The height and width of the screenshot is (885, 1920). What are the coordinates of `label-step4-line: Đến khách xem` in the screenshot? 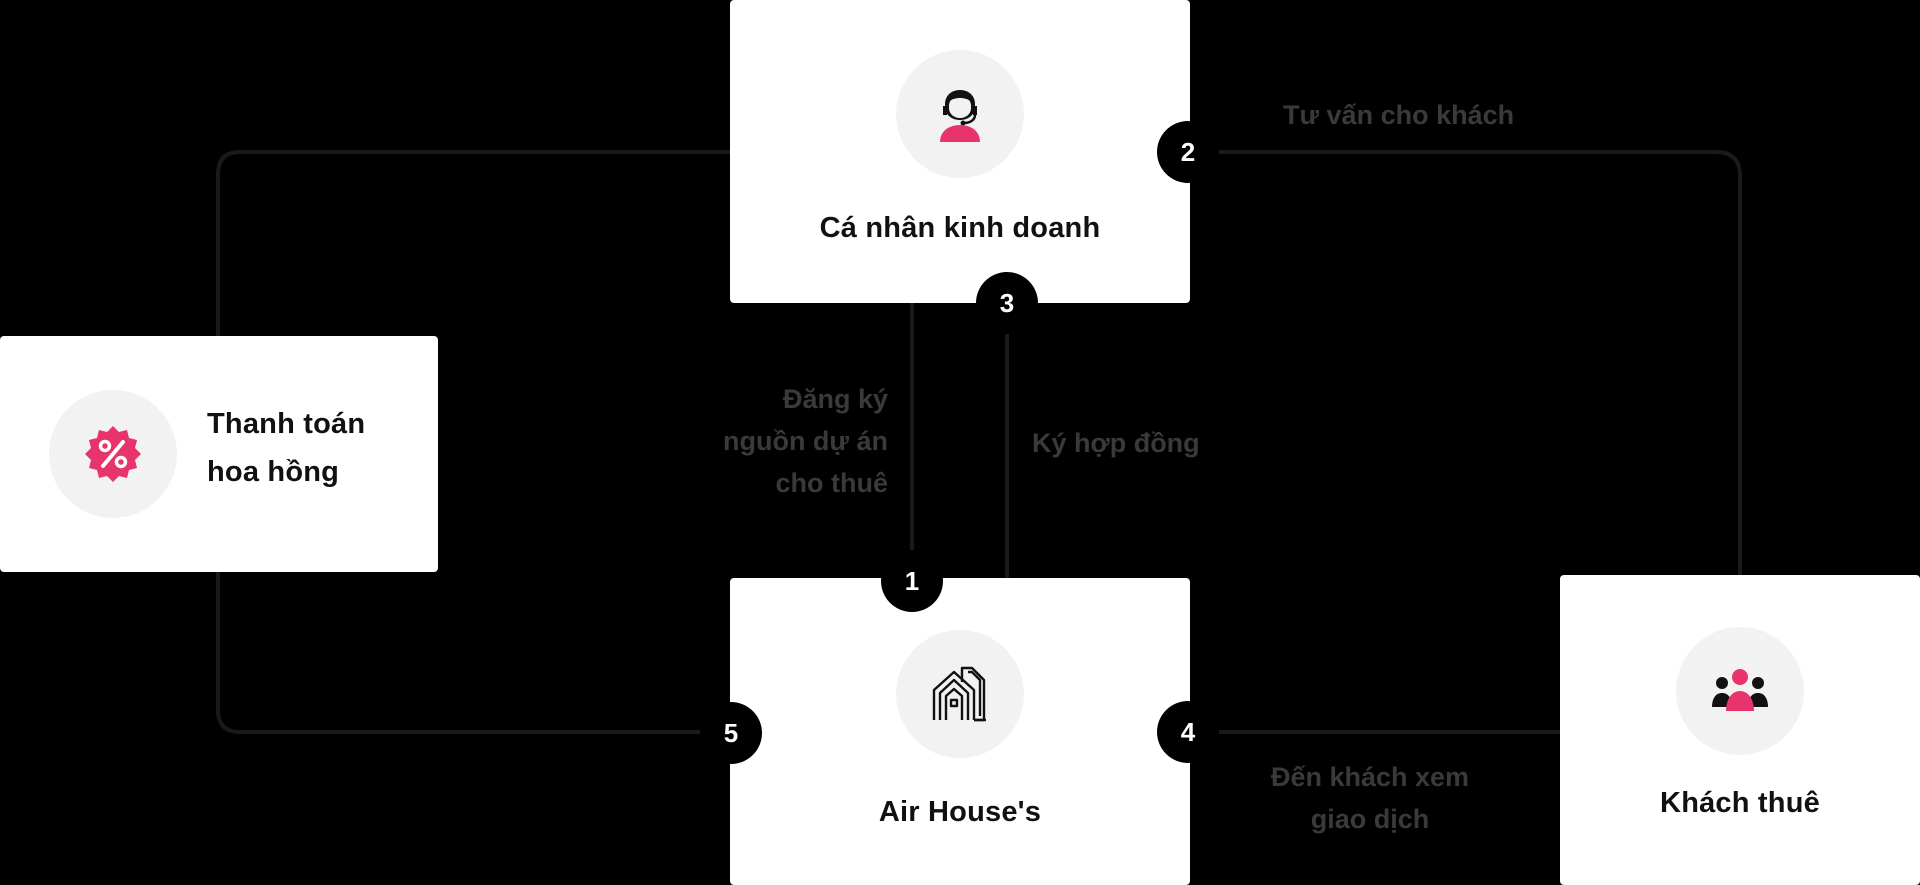 It's located at (1370, 777).